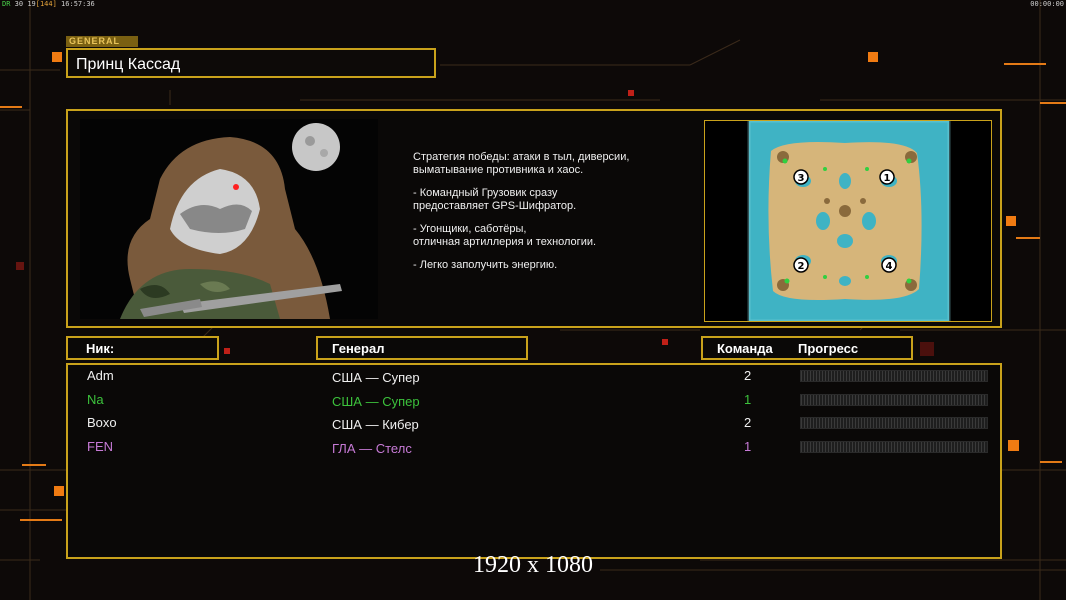  What do you see at coordinates (251, 63) in the screenshot?
I see `general-name-box: Принц Кассад` at bounding box center [251, 63].